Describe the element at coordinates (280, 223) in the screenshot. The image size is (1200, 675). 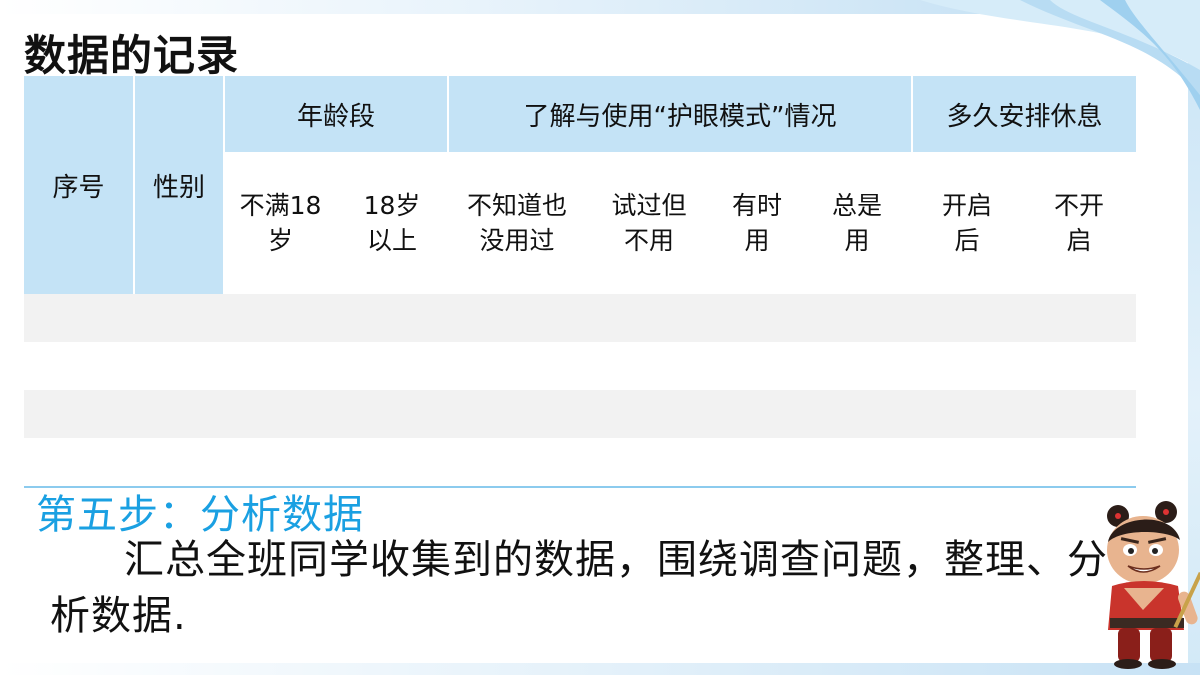
I see `sub-header-cell: 不满18 岁` at that location.